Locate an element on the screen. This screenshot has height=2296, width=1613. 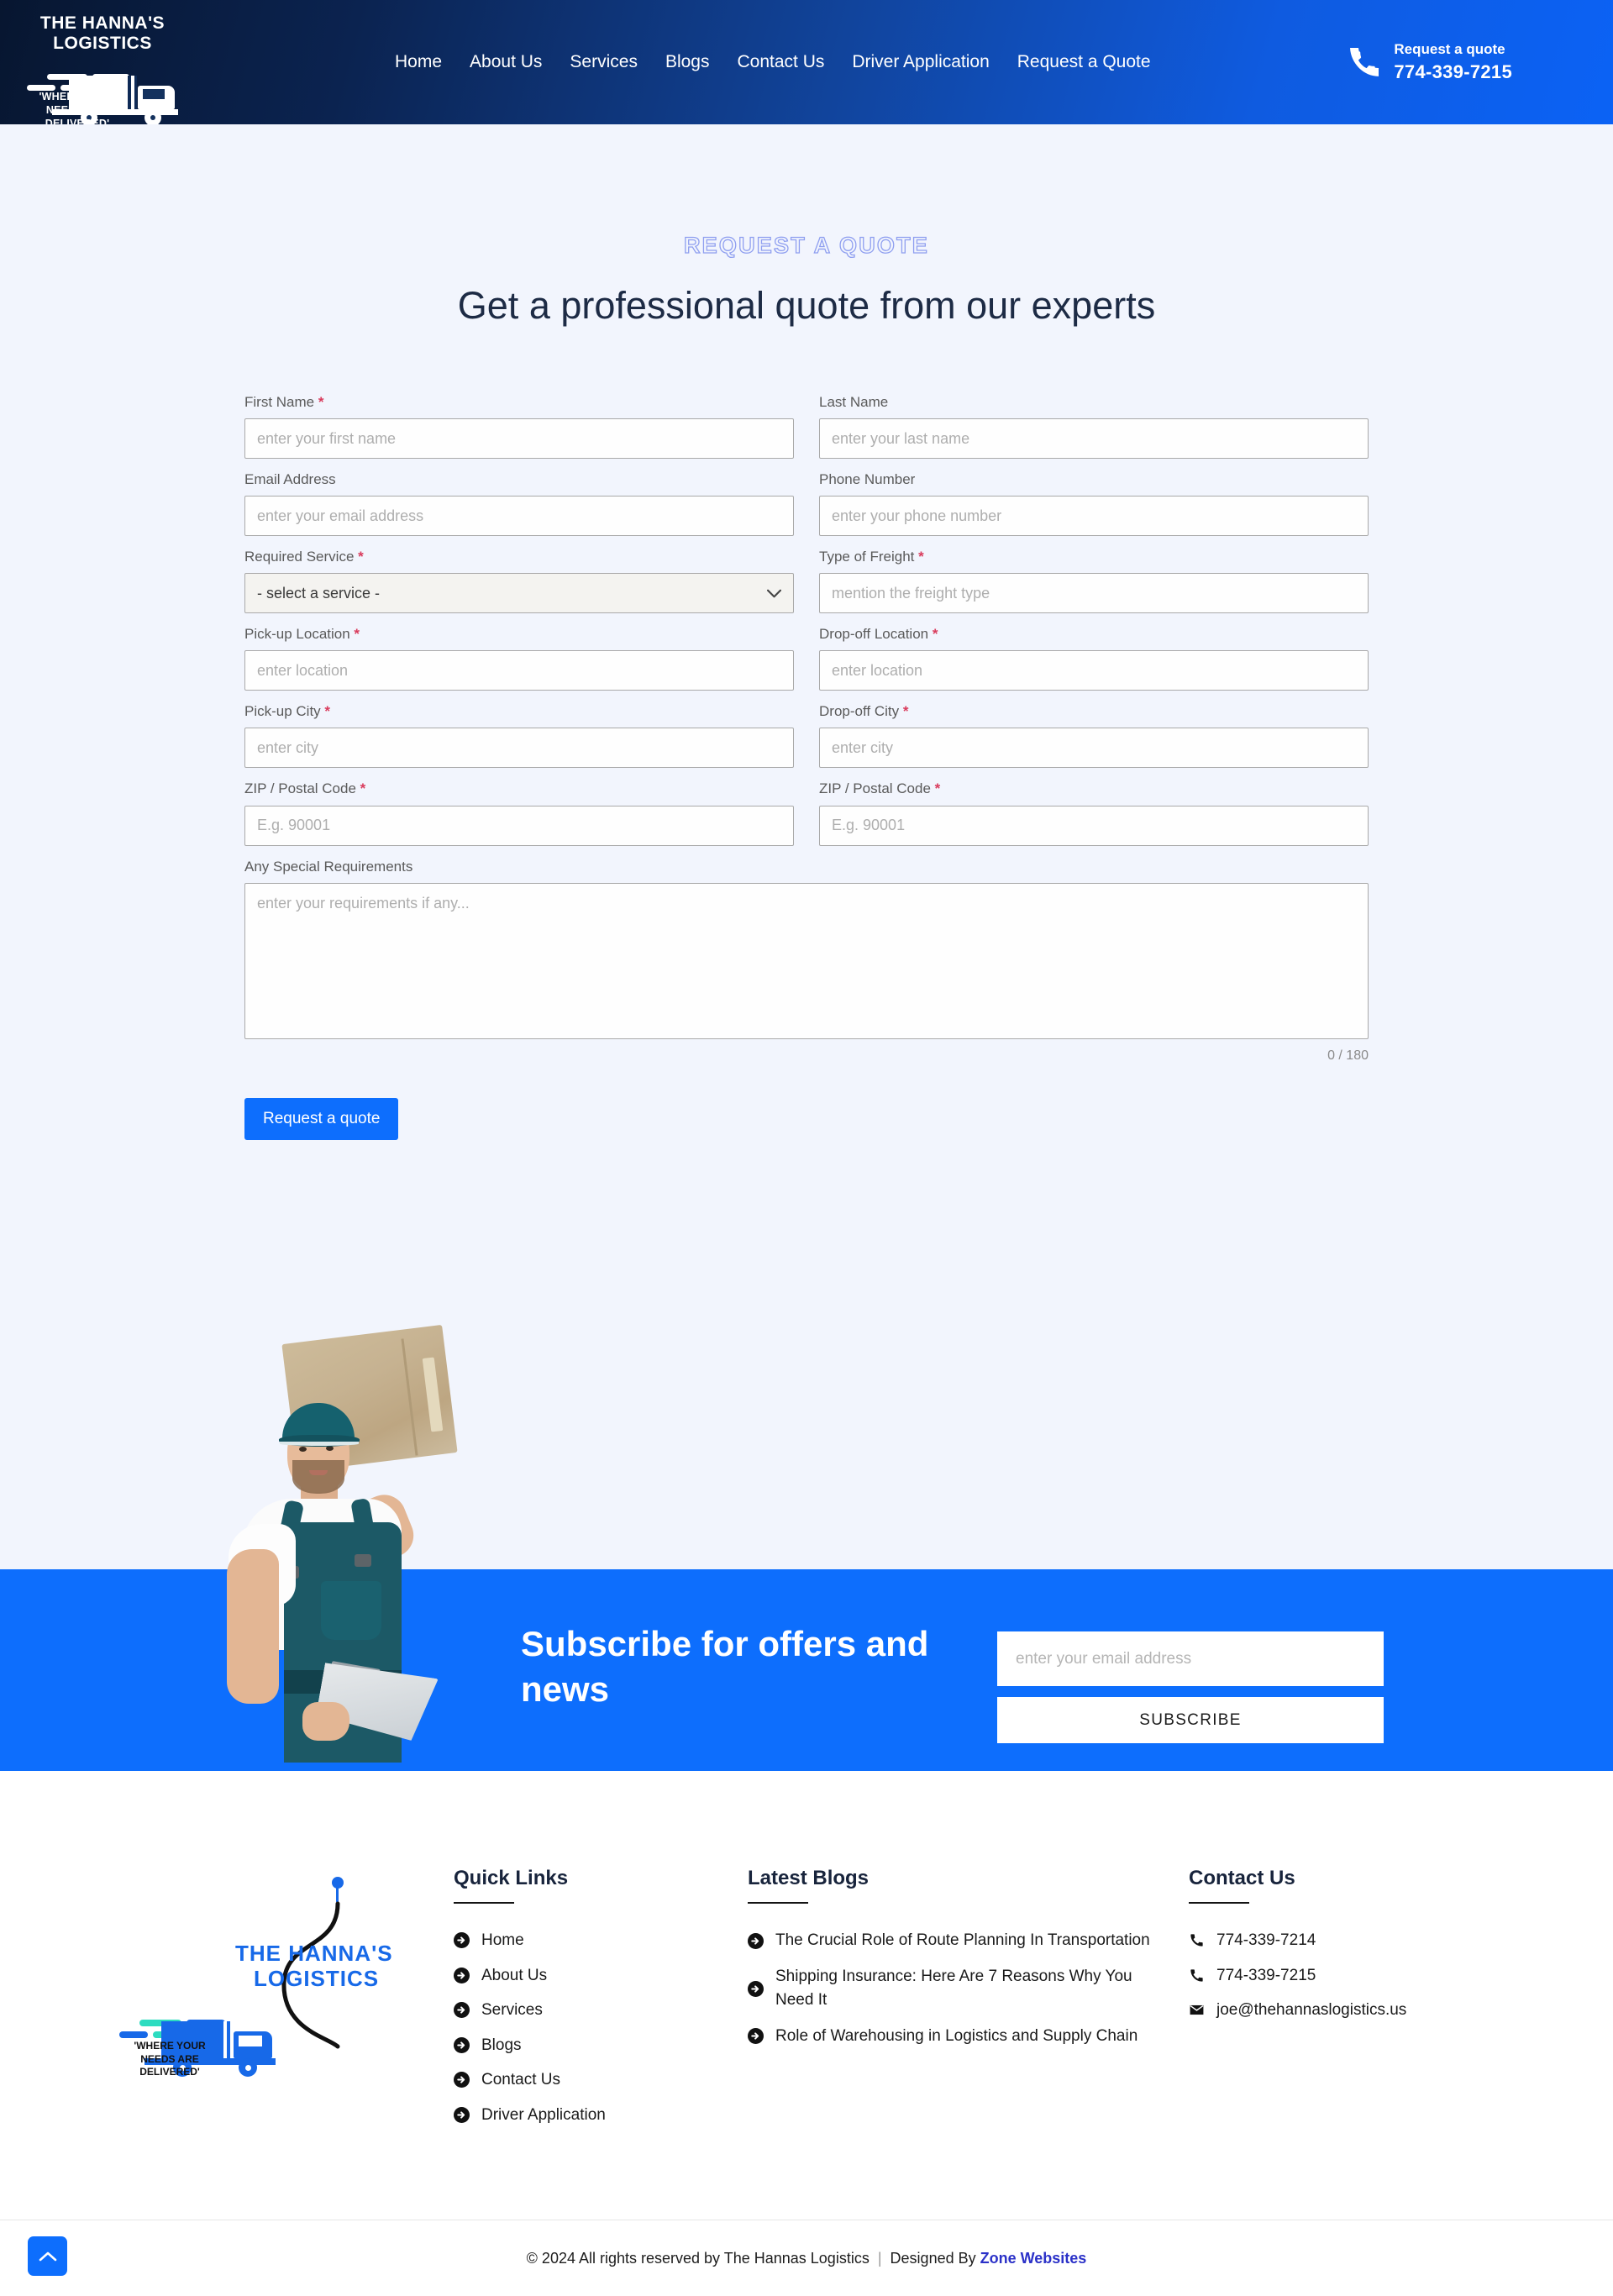
service-select: - select a service - is located at coordinates (519, 593).